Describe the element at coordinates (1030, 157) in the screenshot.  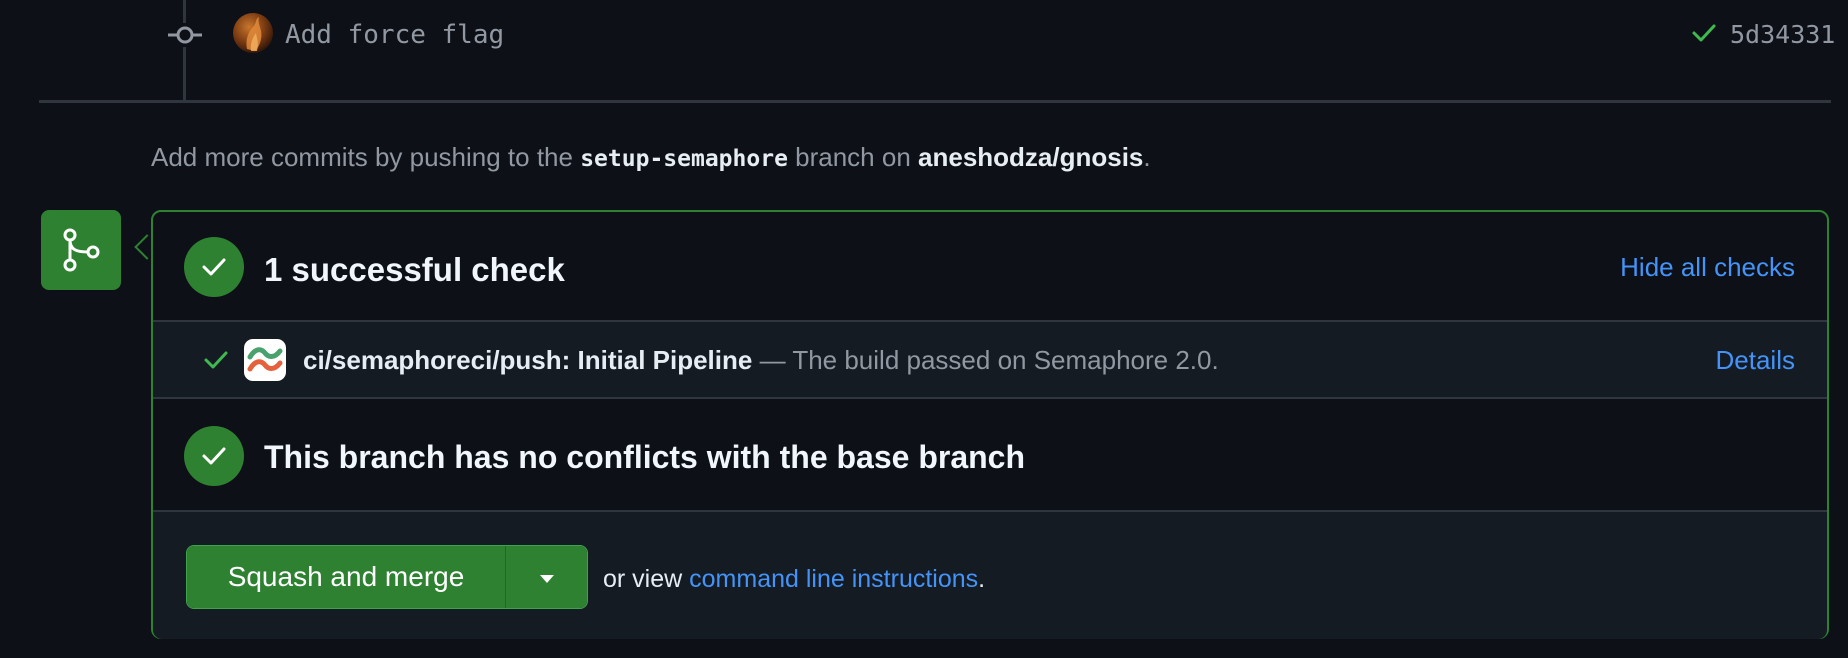
I see `repo-name: aneshodza/gnosis` at that location.